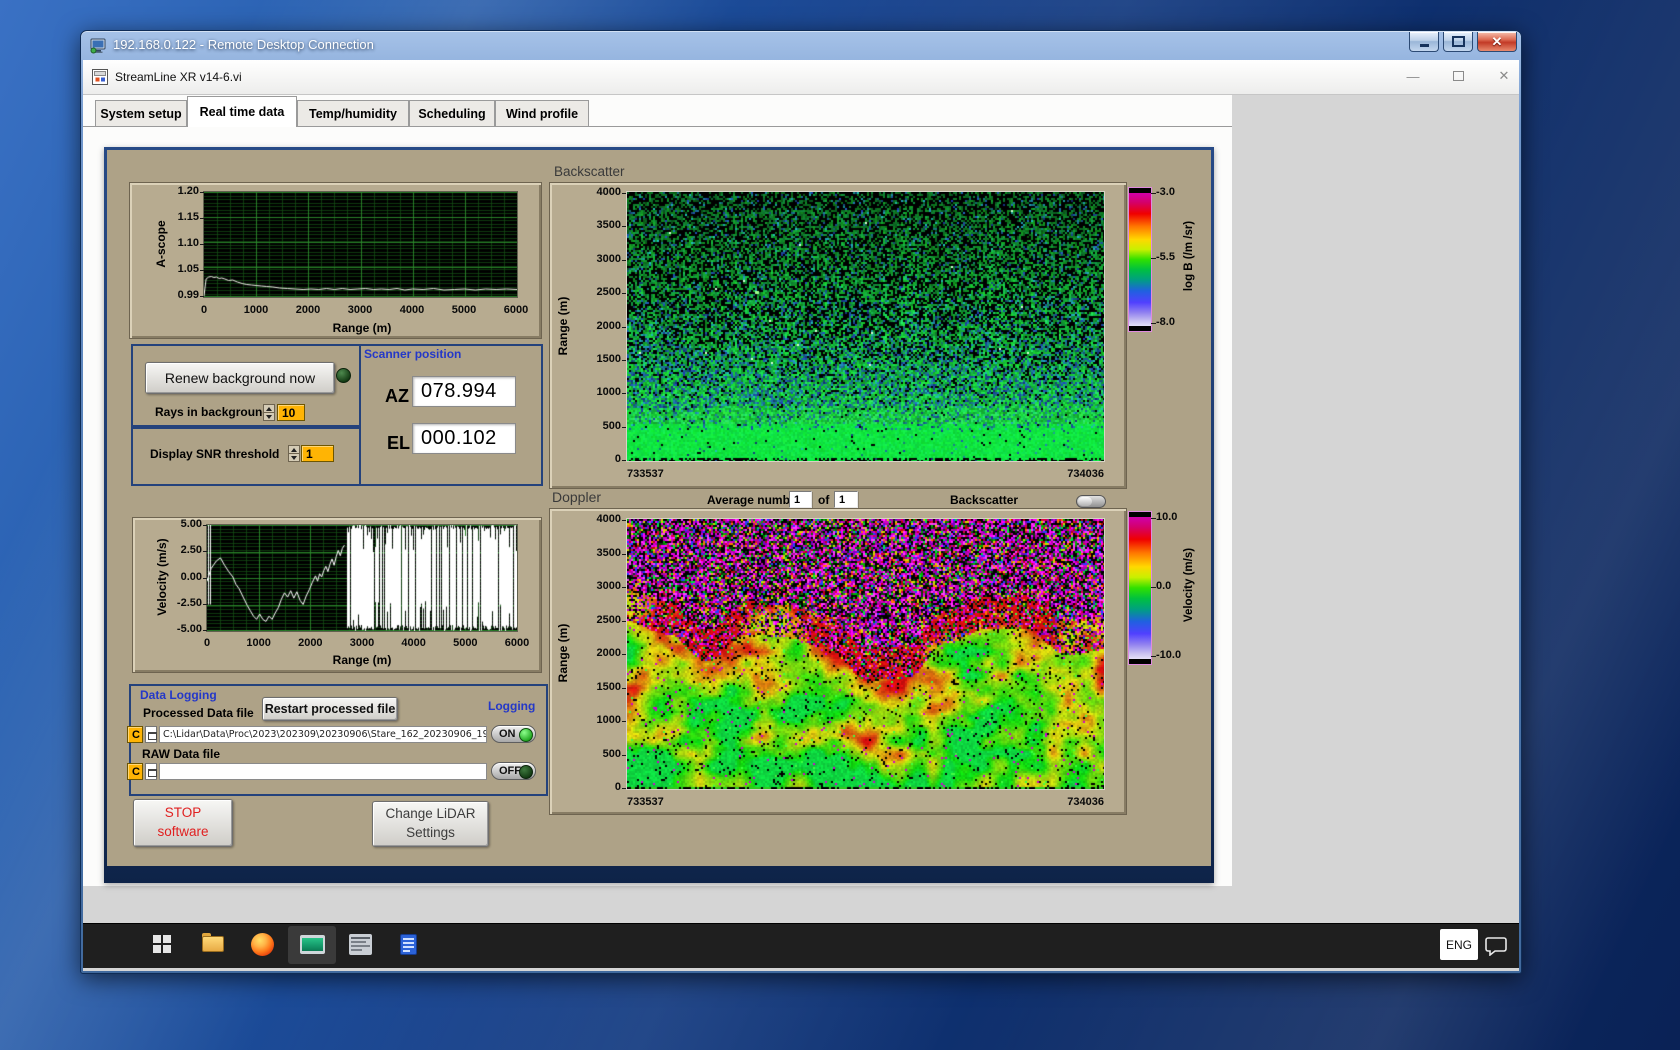 This screenshot has width=1680, height=1050. I want to click on axis-tick-label: 1500, so click(608, 358).